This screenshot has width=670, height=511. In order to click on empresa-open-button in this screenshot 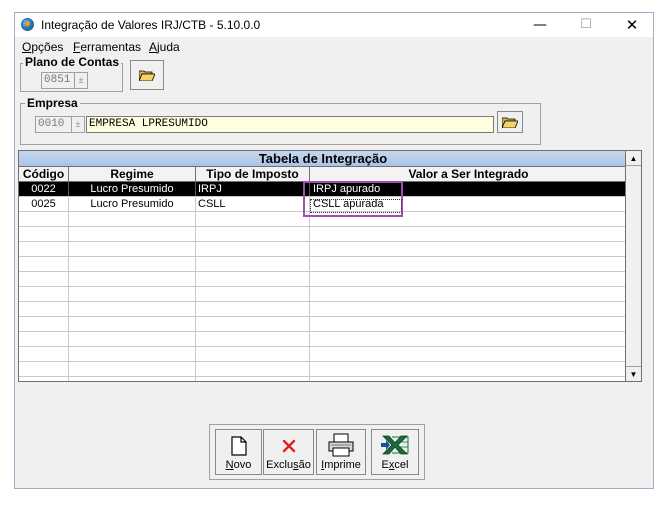, I will do `click(510, 122)`.